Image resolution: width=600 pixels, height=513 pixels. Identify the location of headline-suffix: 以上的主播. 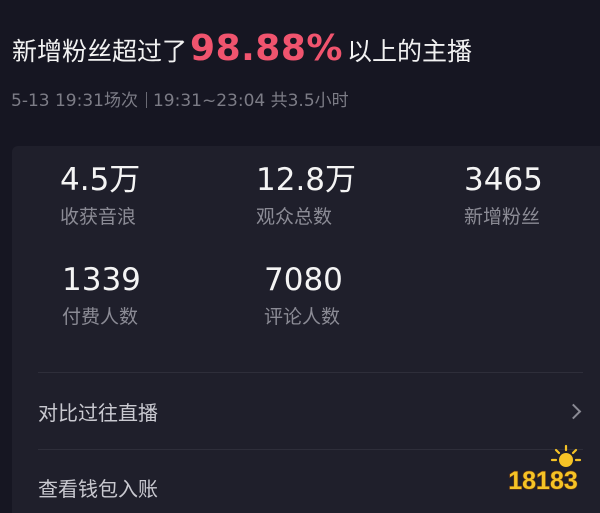
(409, 51).